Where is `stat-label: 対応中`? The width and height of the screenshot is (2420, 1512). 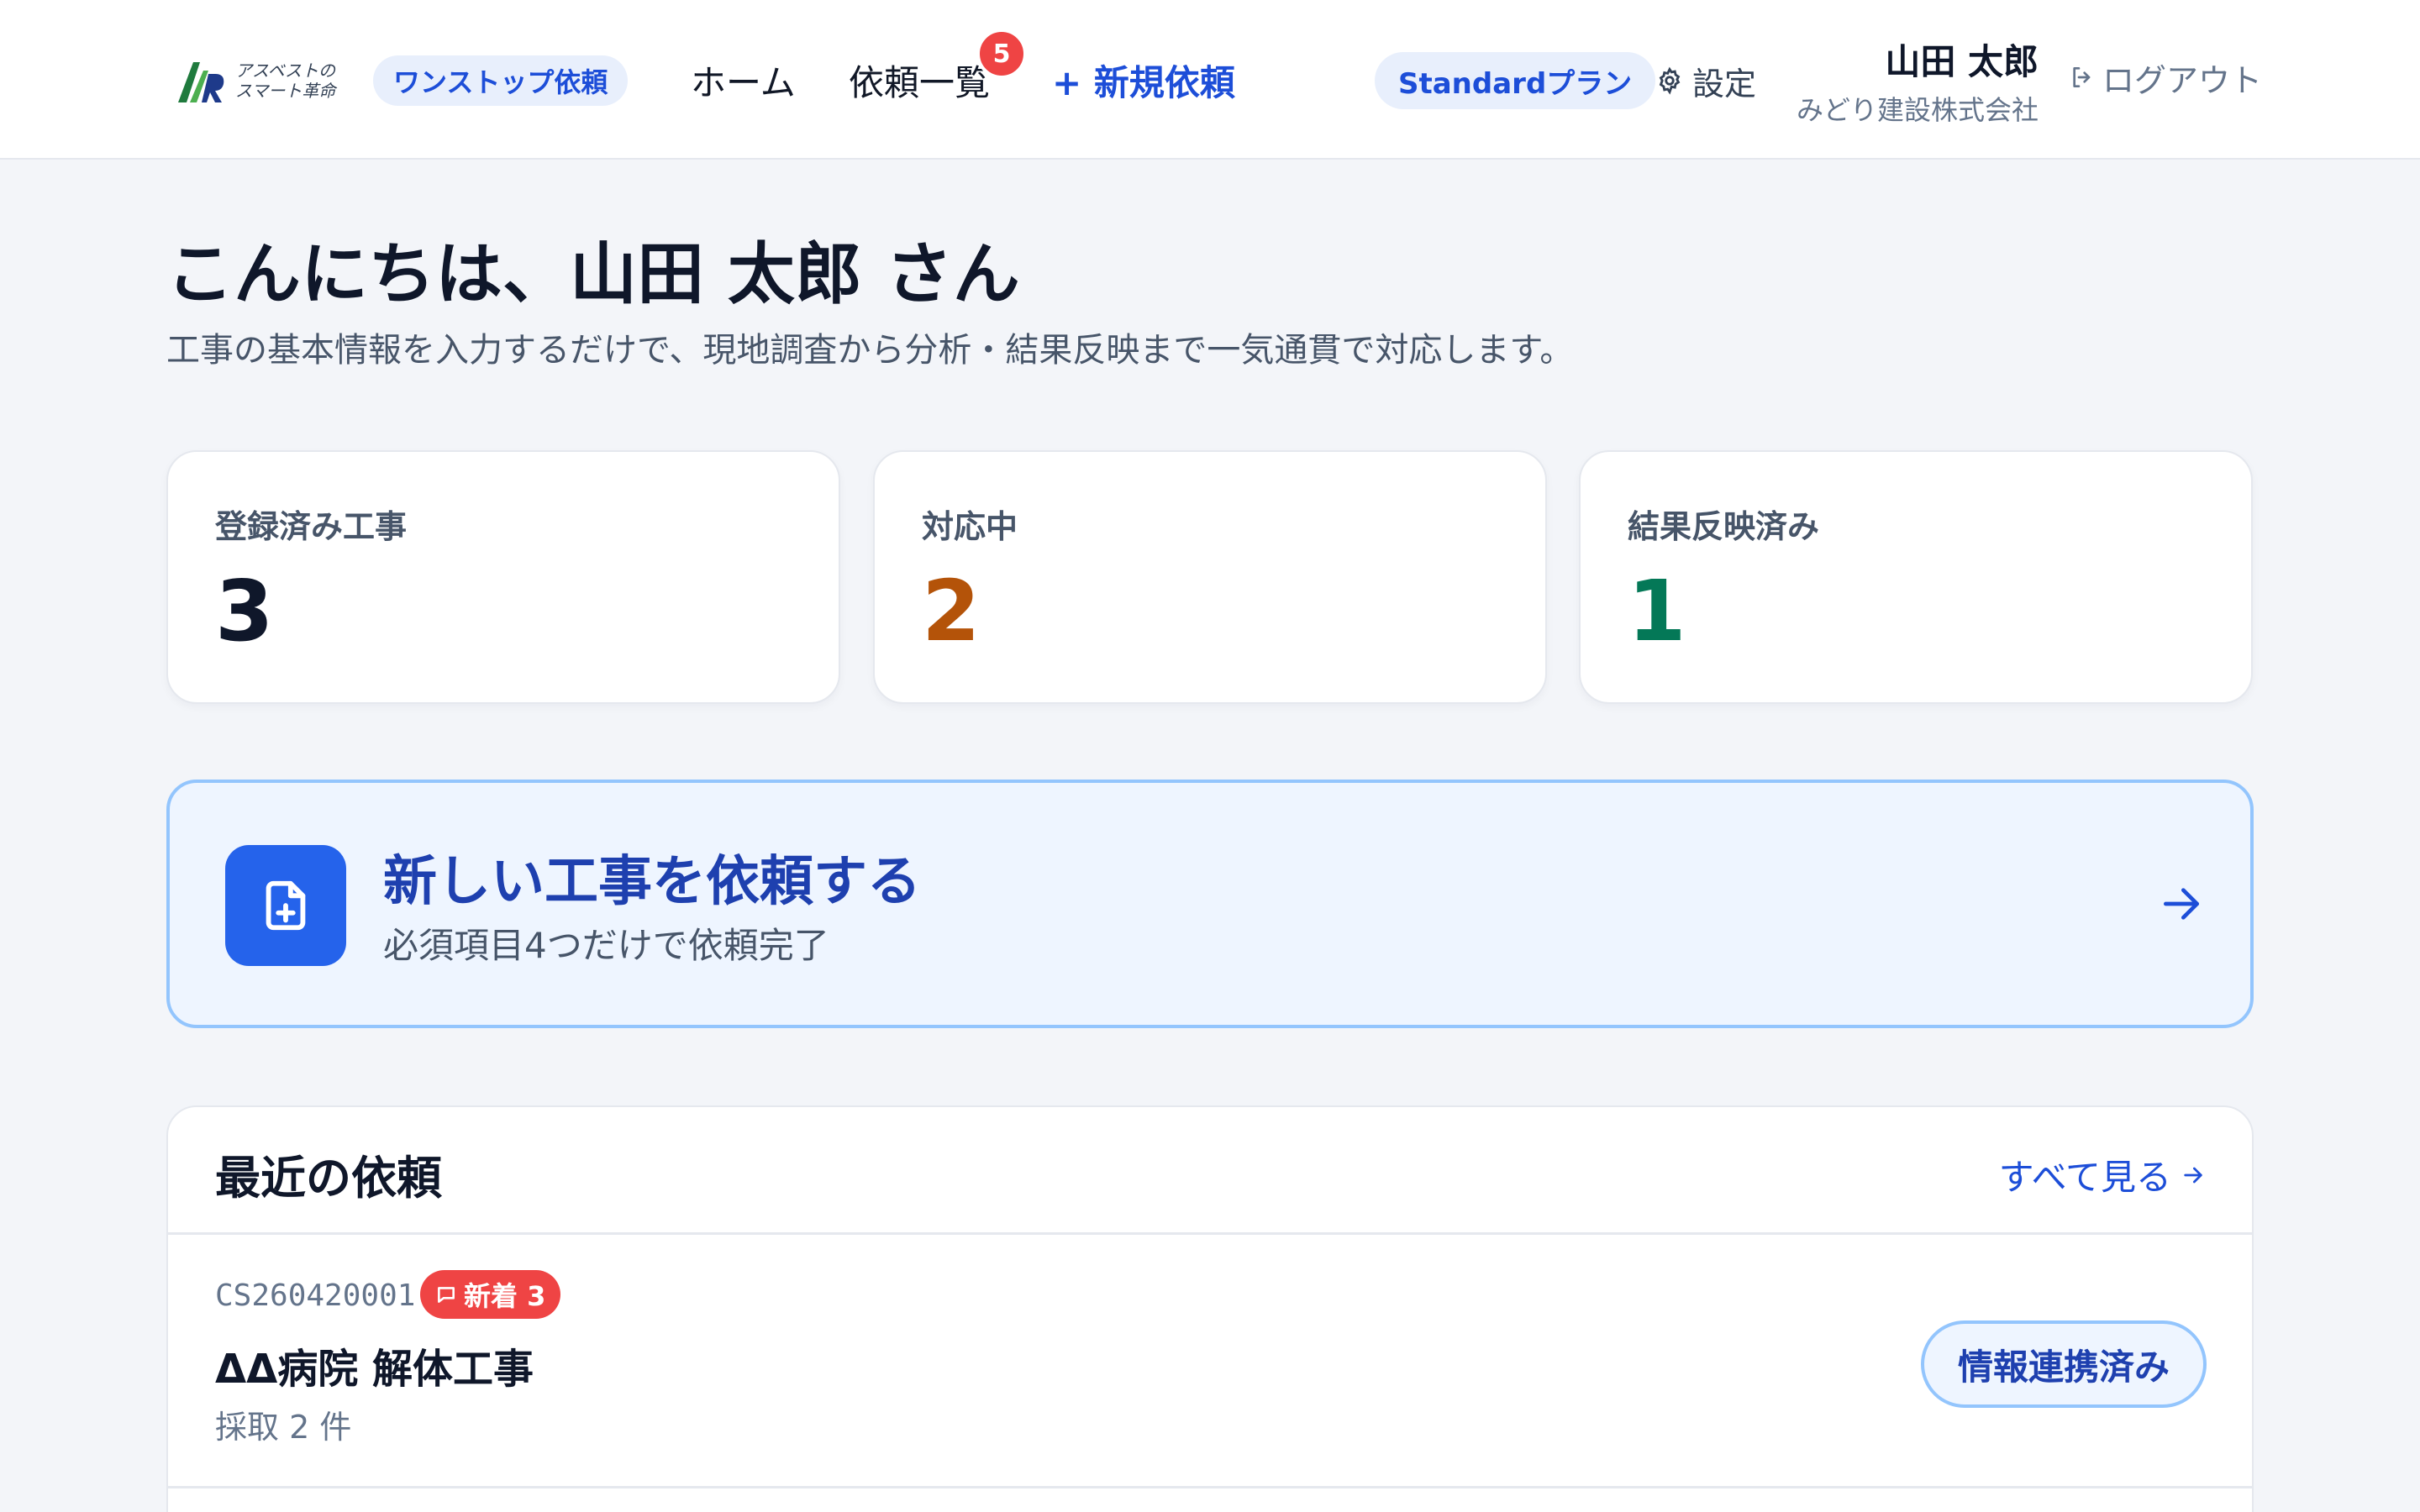
stat-label: 対応中 is located at coordinates (970, 526).